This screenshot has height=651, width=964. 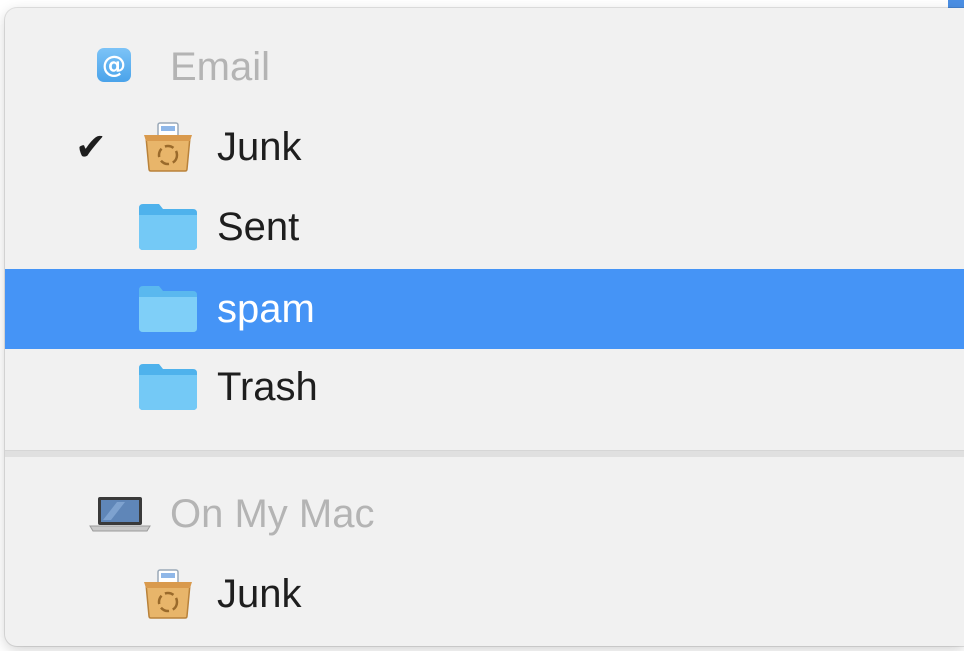 What do you see at coordinates (484, 387) in the screenshot?
I see `menu-item-trash: Trash` at bounding box center [484, 387].